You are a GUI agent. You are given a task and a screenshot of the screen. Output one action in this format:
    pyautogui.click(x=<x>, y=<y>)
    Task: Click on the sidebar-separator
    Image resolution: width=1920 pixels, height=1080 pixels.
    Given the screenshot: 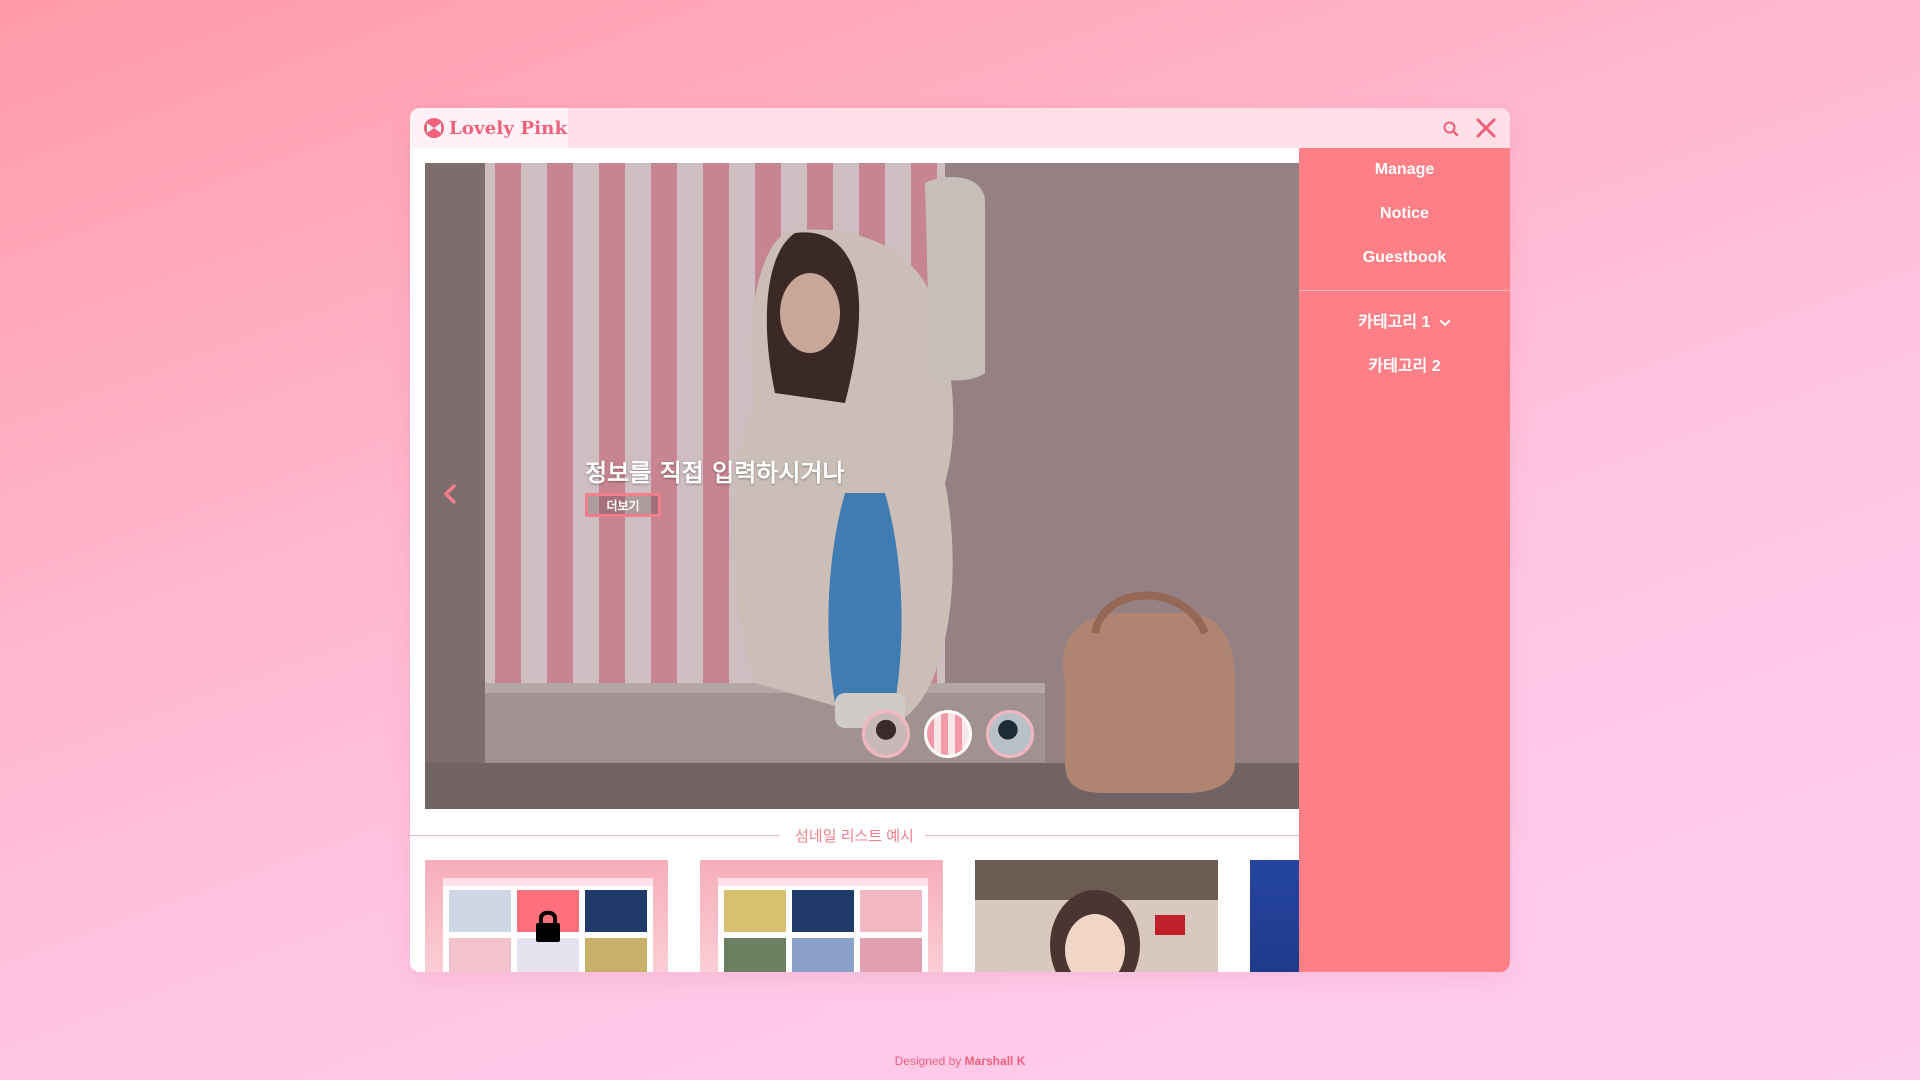 What is the action you would take?
    pyautogui.click(x=1404, y=290)
    